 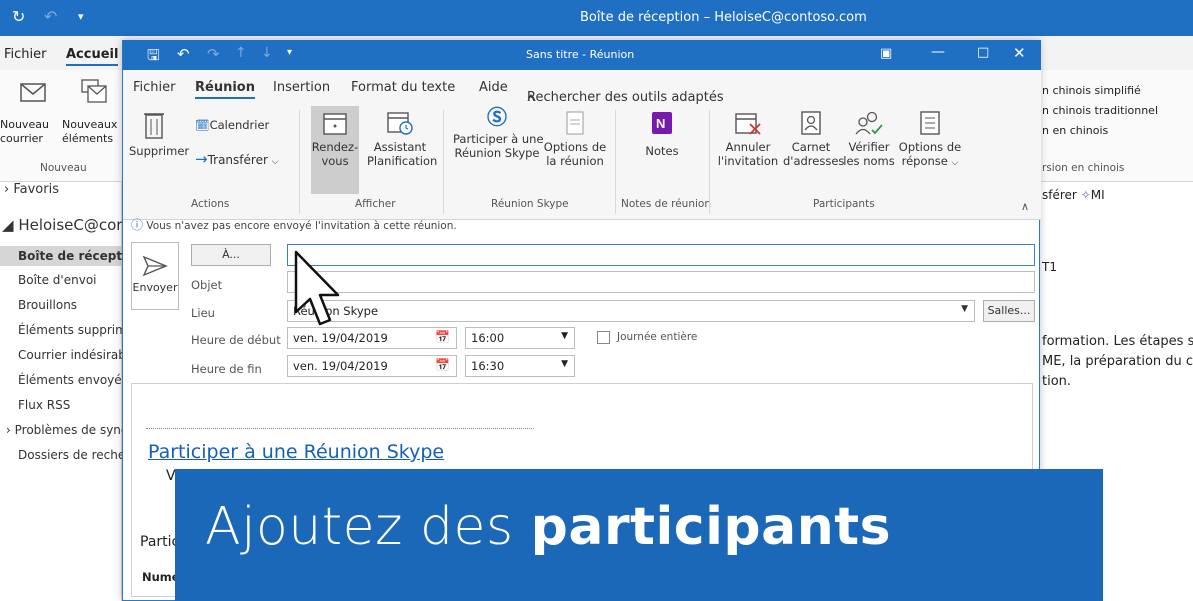 What do you see at coordinates (153, 57) in the screenshot?
I see `save-icon: 🖫` at bounding box center [153, 57].